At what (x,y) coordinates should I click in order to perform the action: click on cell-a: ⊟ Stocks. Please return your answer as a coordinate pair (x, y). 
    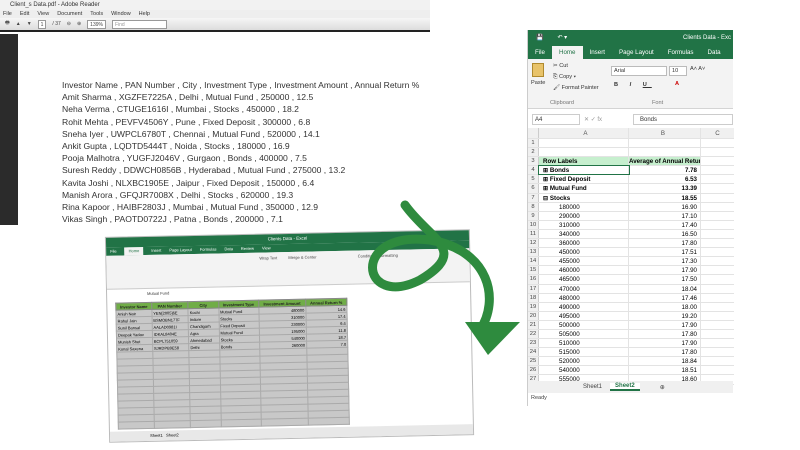
    Looking at the image, I should click on (584, 197).